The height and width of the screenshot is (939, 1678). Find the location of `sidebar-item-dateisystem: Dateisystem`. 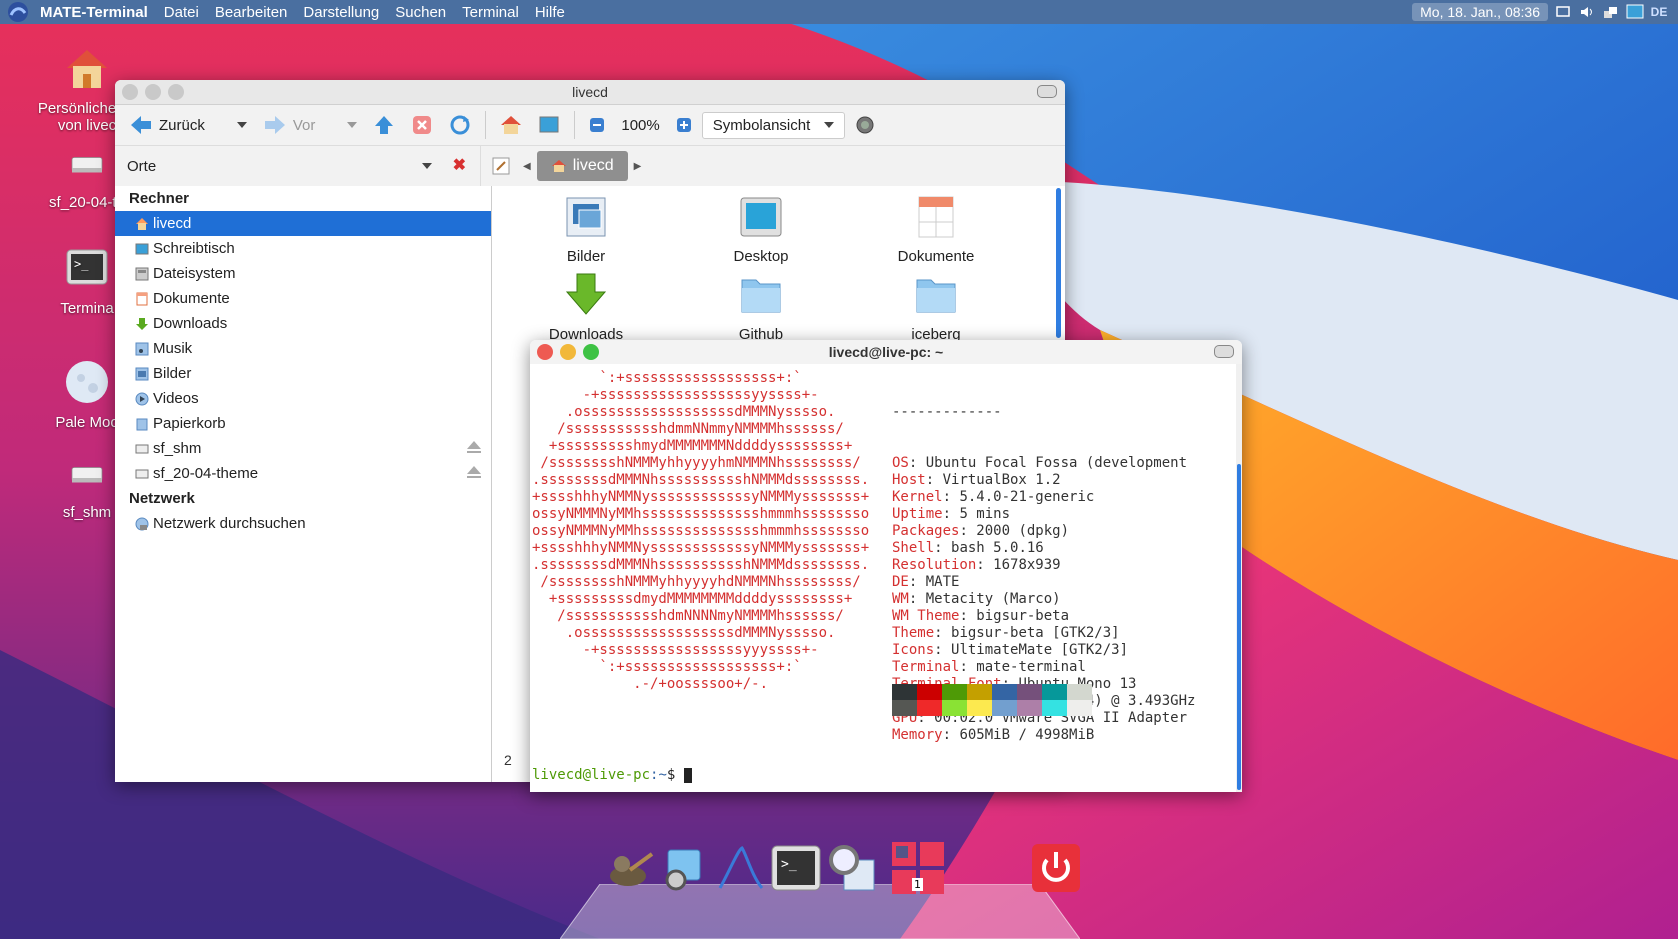

sidebar-item-dateisystem: Dateisystem is located at coordinates (303, 273).